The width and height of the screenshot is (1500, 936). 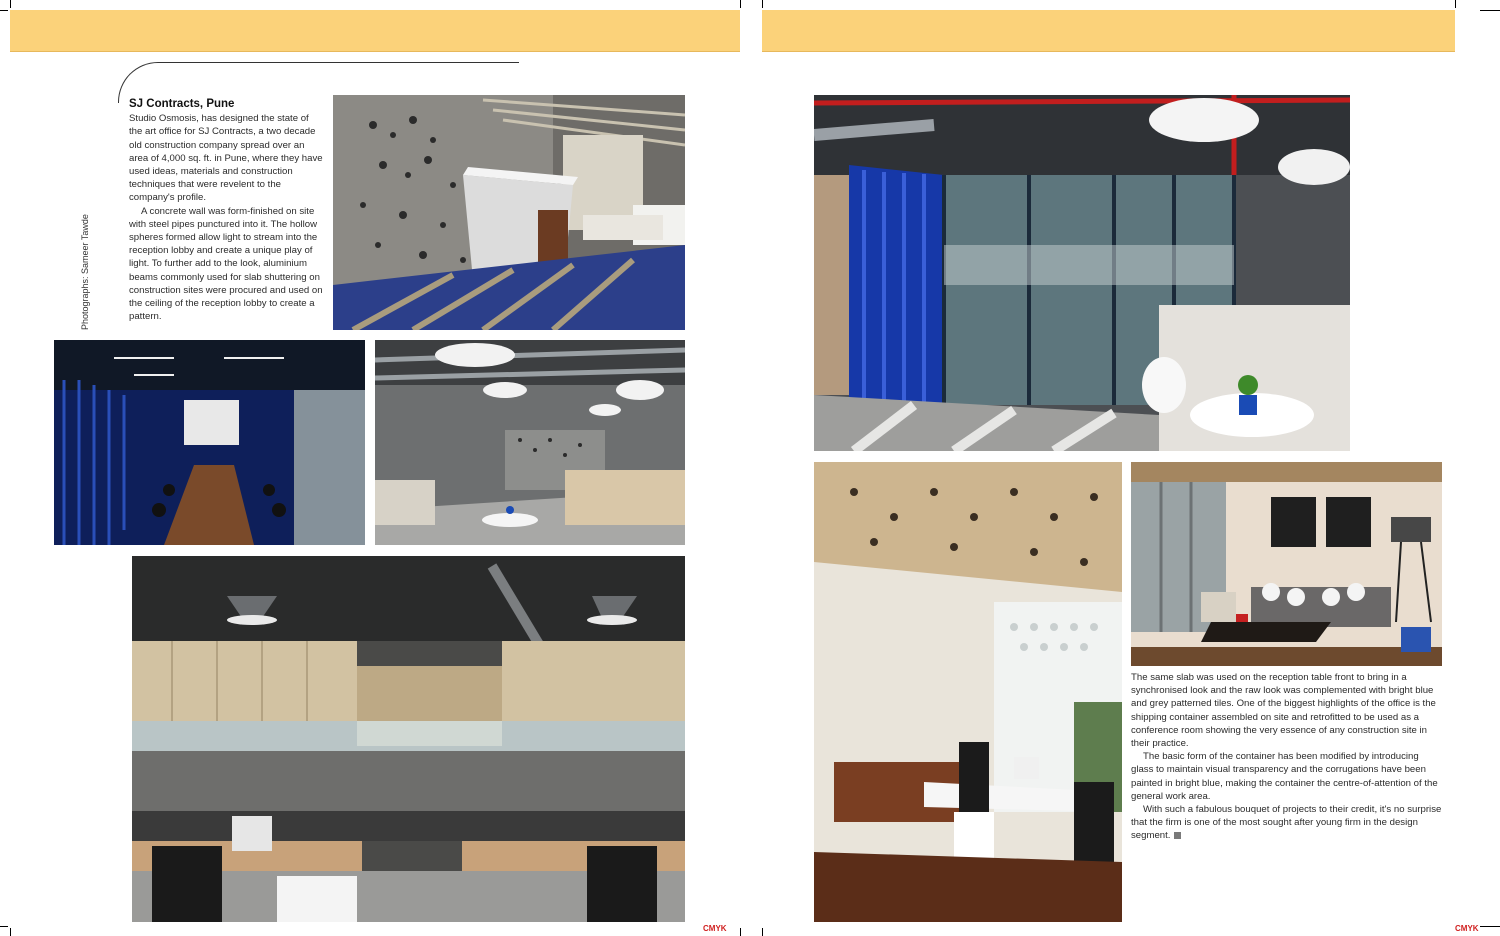 I want to click on photo-credit: Photographs: Sameer Tawde, so click(x=85, y=272).